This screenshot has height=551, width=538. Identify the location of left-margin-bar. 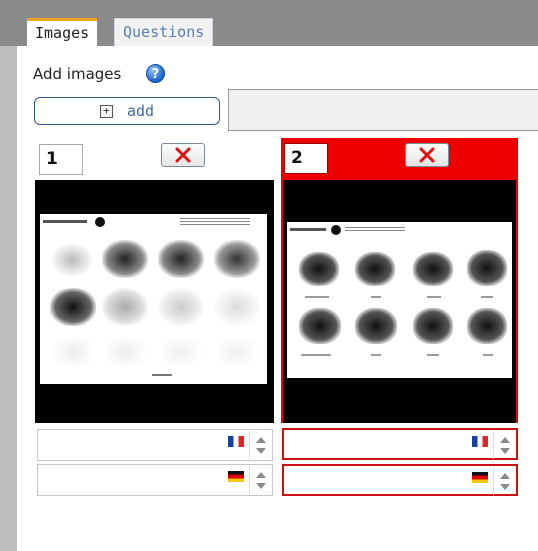
(8, 298).